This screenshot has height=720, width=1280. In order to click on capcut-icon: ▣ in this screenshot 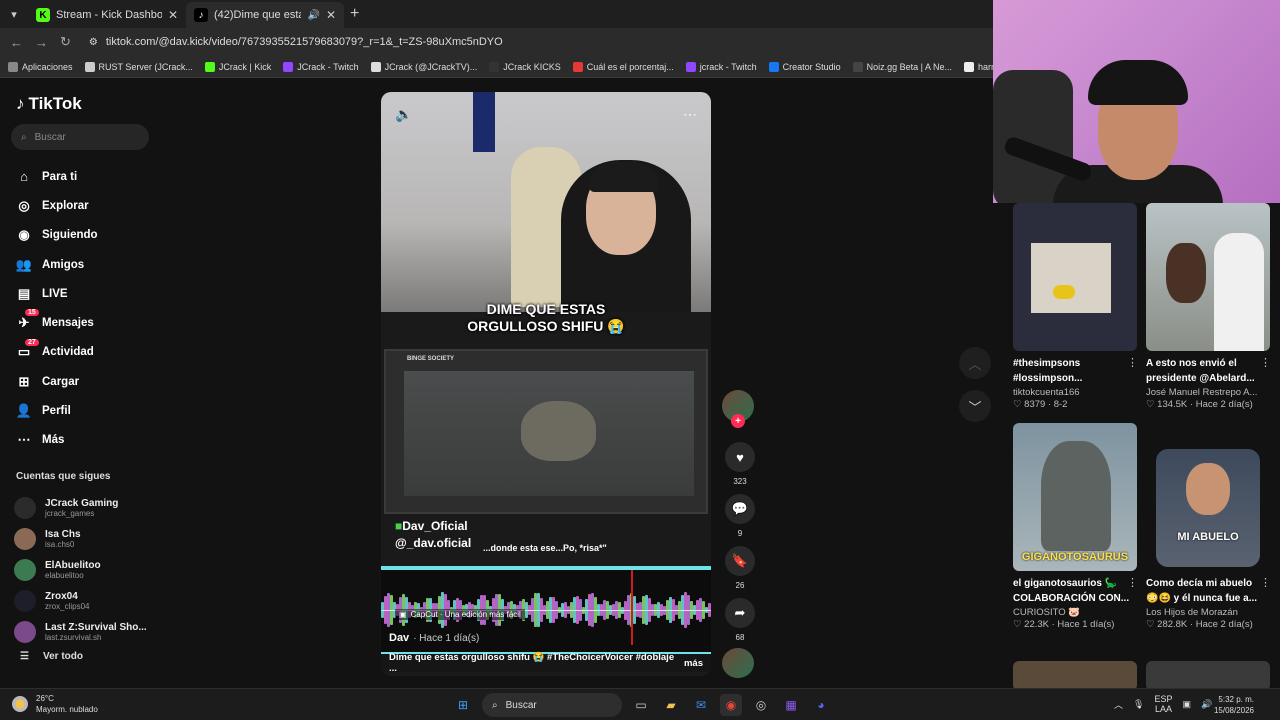, I will do `click(403, 614)`.